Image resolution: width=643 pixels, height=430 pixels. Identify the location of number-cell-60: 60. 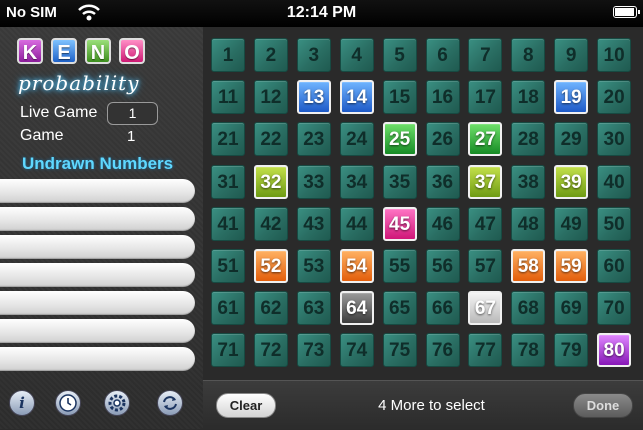
(614, 266).